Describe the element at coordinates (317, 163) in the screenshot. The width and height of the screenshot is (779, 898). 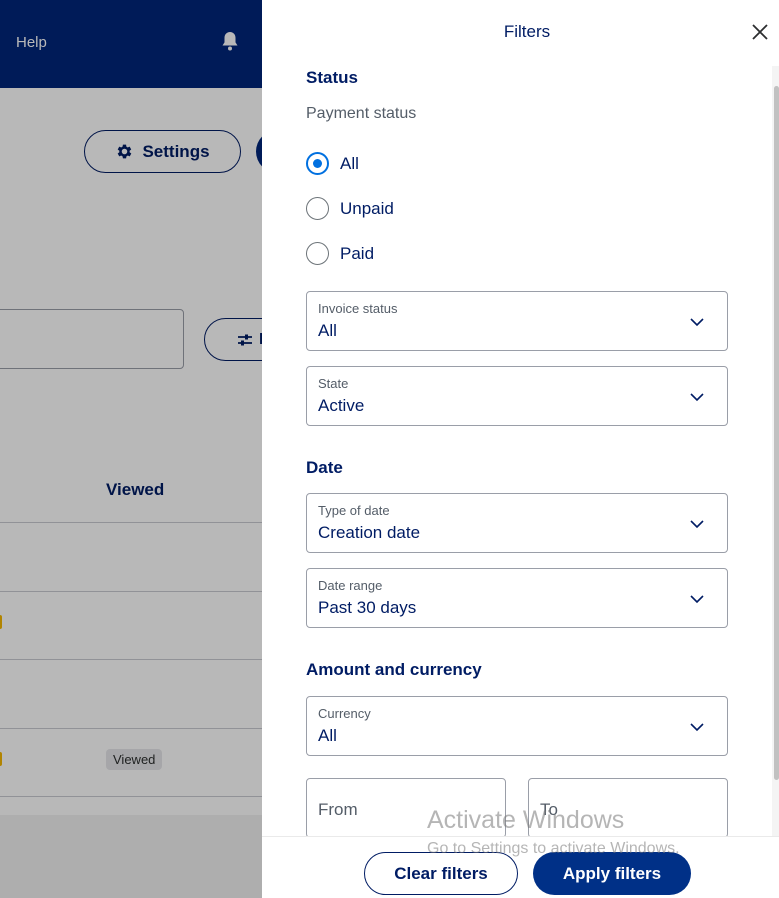
I see `radio-checked-icon` at that location.